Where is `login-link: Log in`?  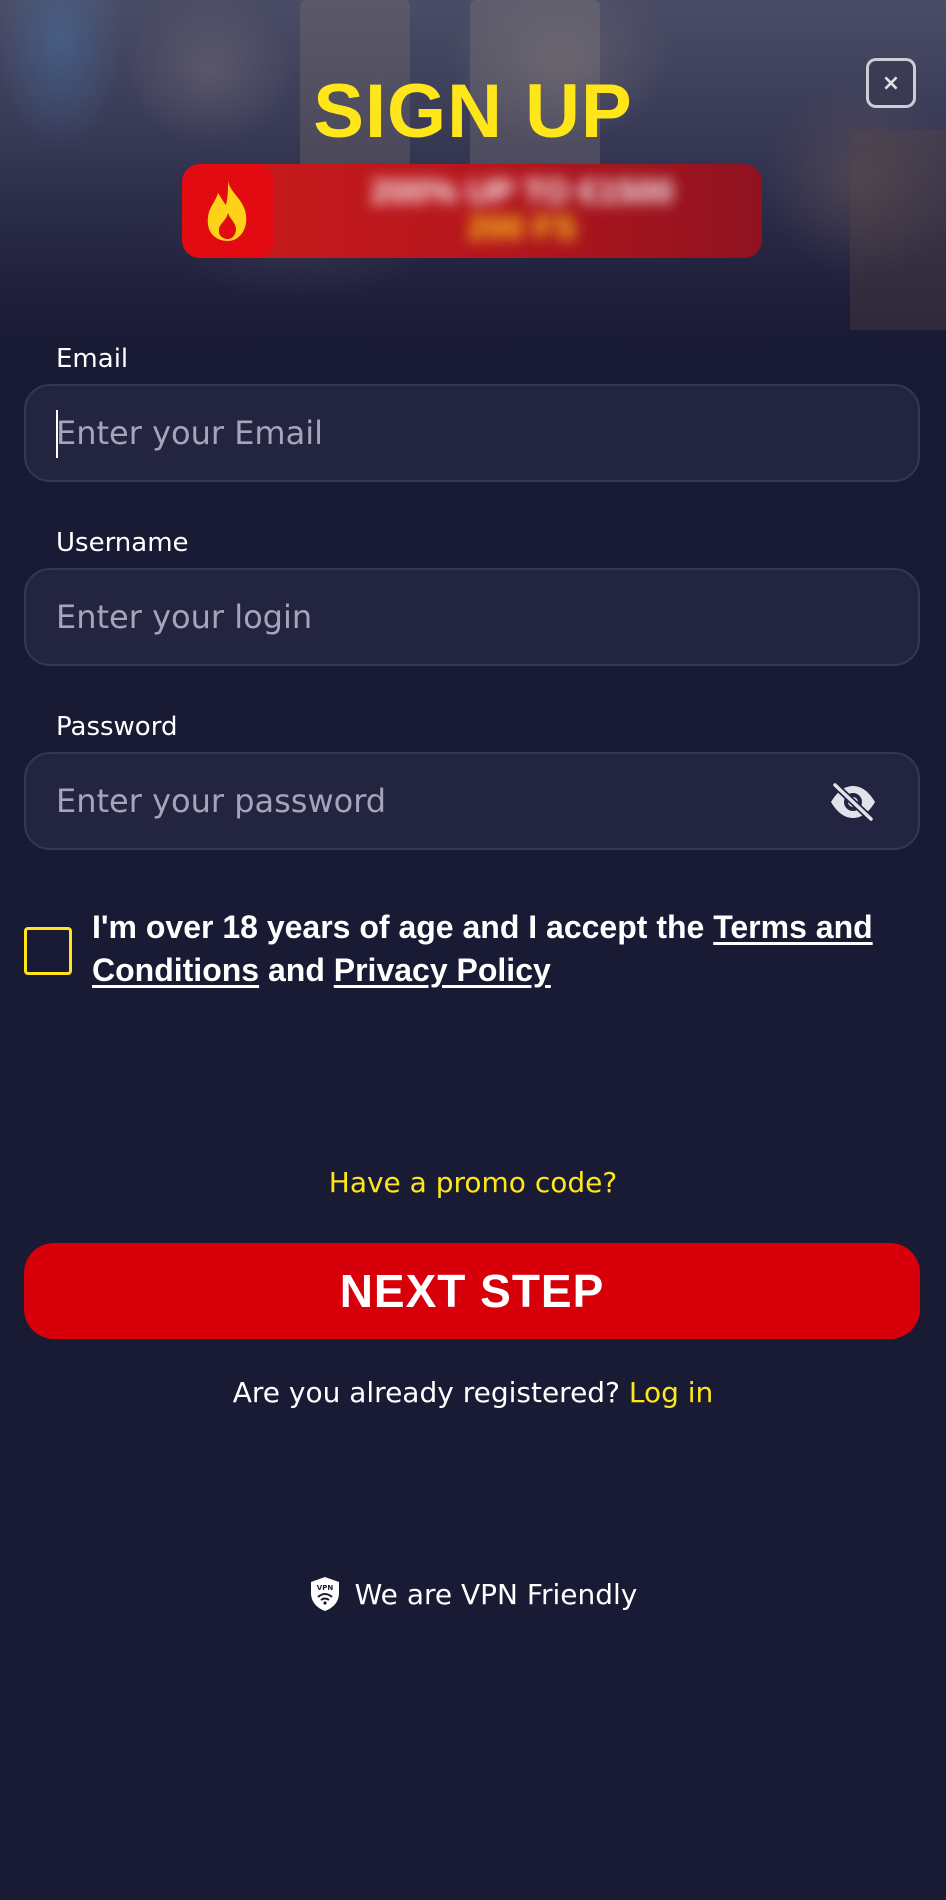
login-link: Log in is located at coordinates (671, 1392).